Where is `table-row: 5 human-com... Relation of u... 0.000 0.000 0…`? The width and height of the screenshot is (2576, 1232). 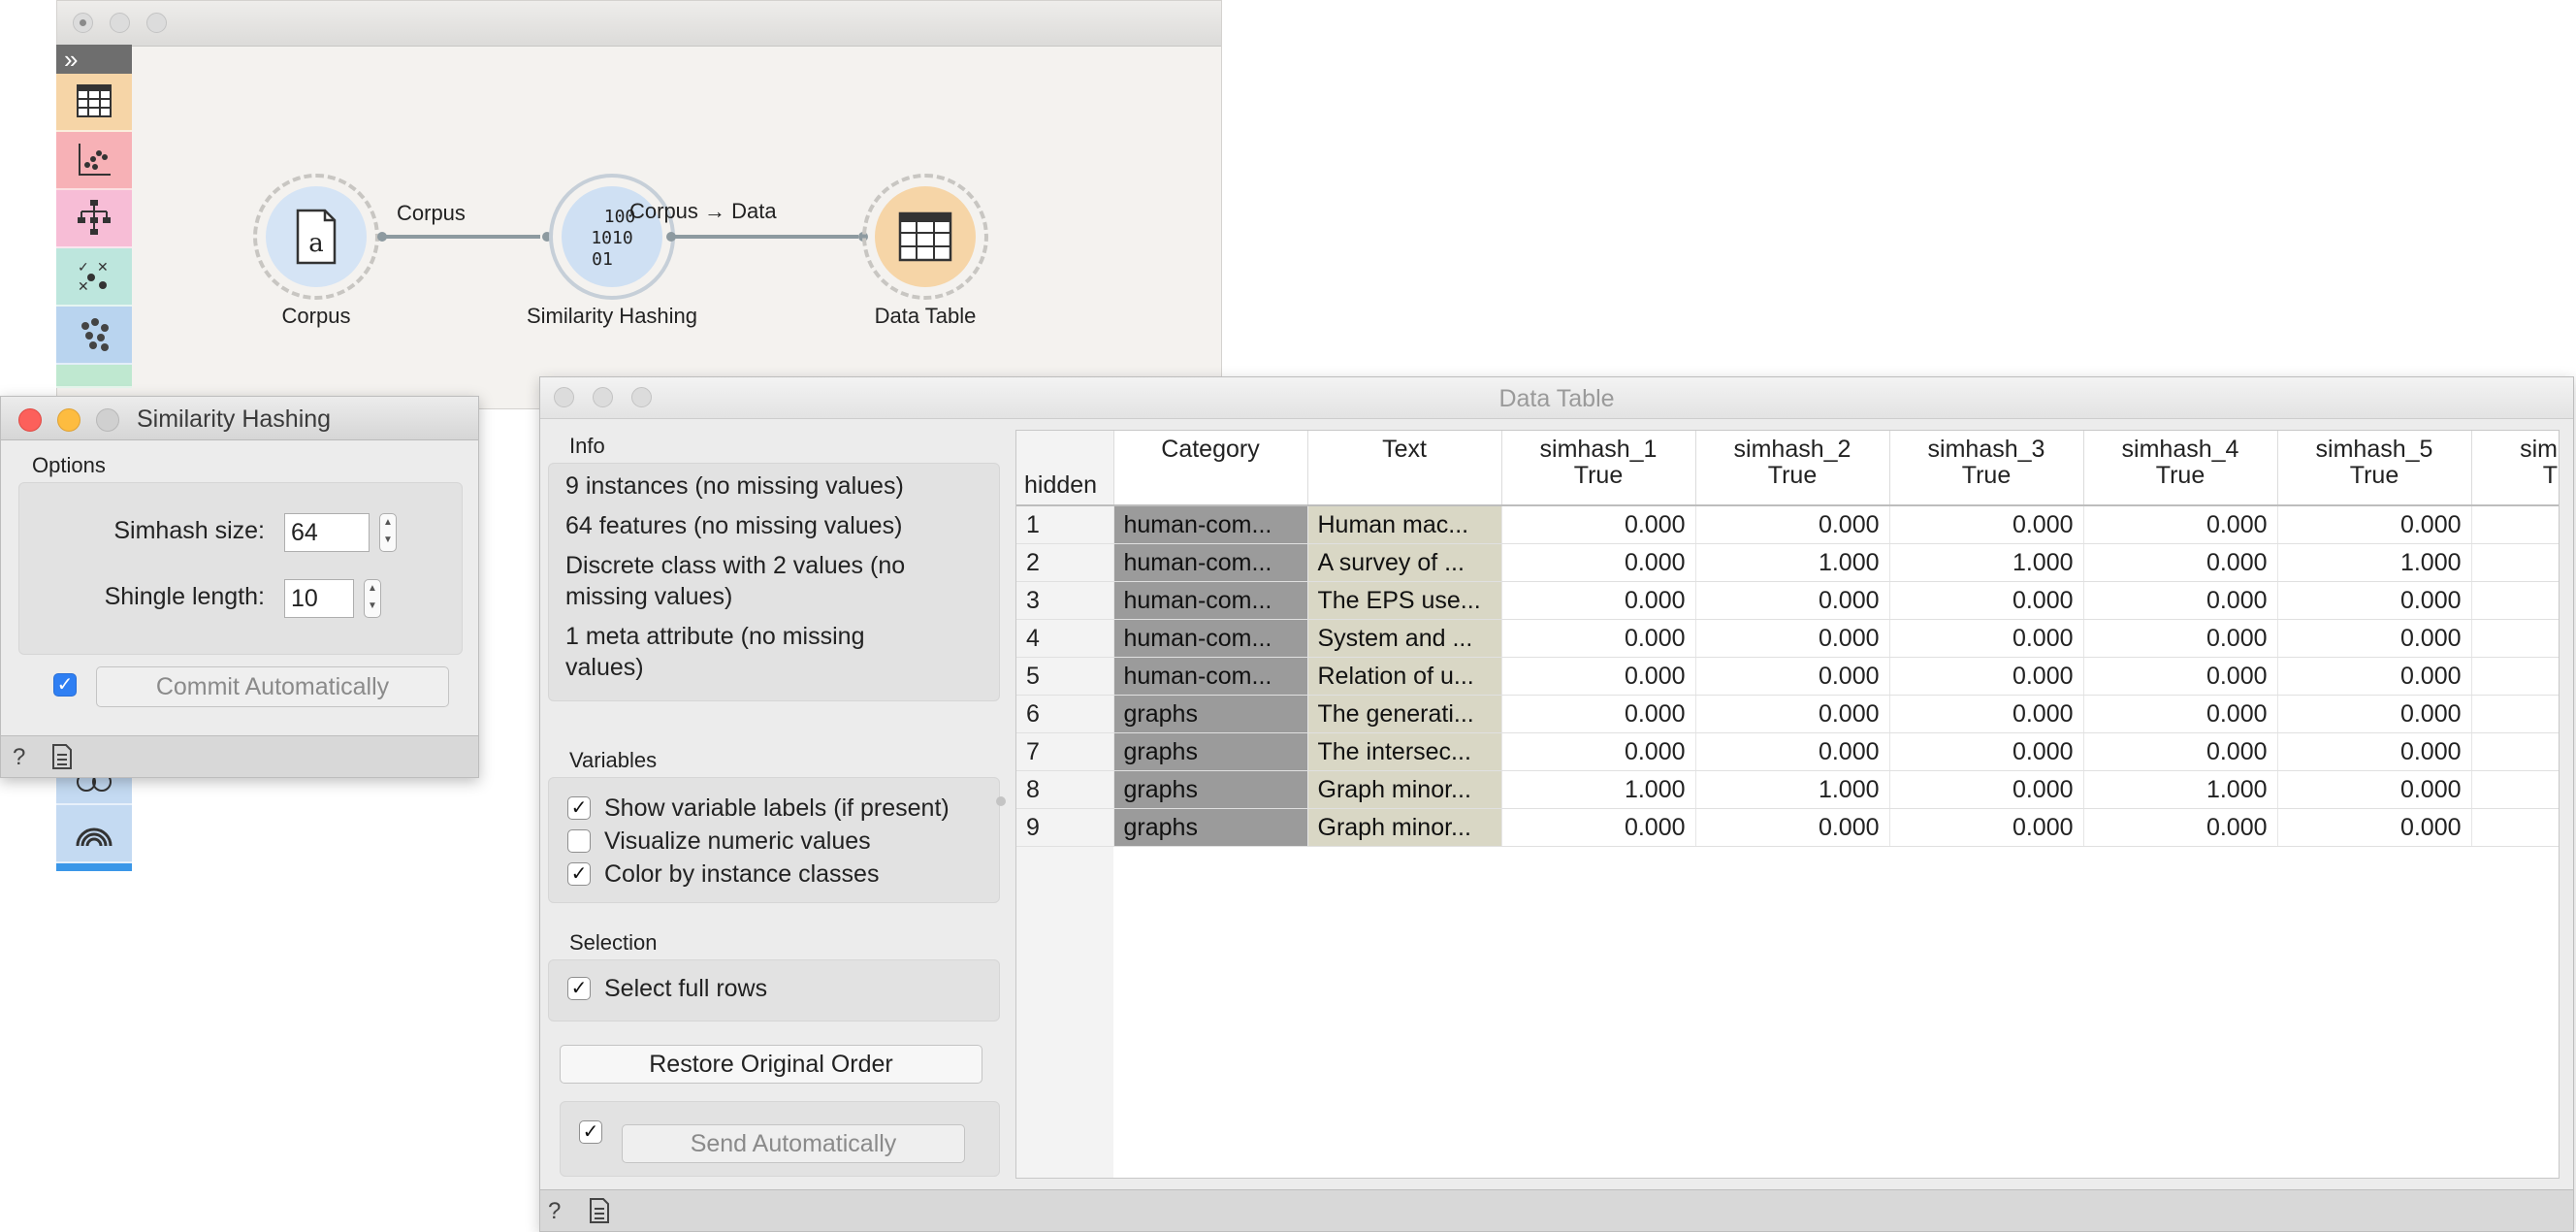 table-row: 5 human-com... Relation of u... 0.000 0.000 0… is located at coordinates (1787, 676).